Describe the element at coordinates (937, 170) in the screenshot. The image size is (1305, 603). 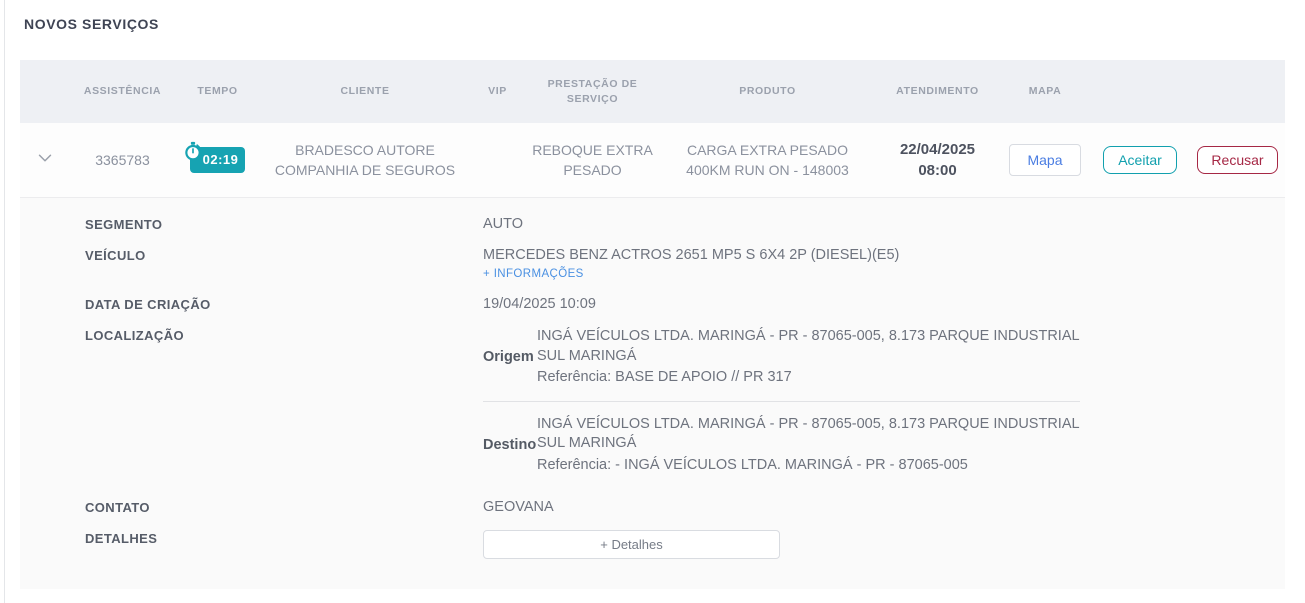
I see `atendimento-time: 08:00` at that location.